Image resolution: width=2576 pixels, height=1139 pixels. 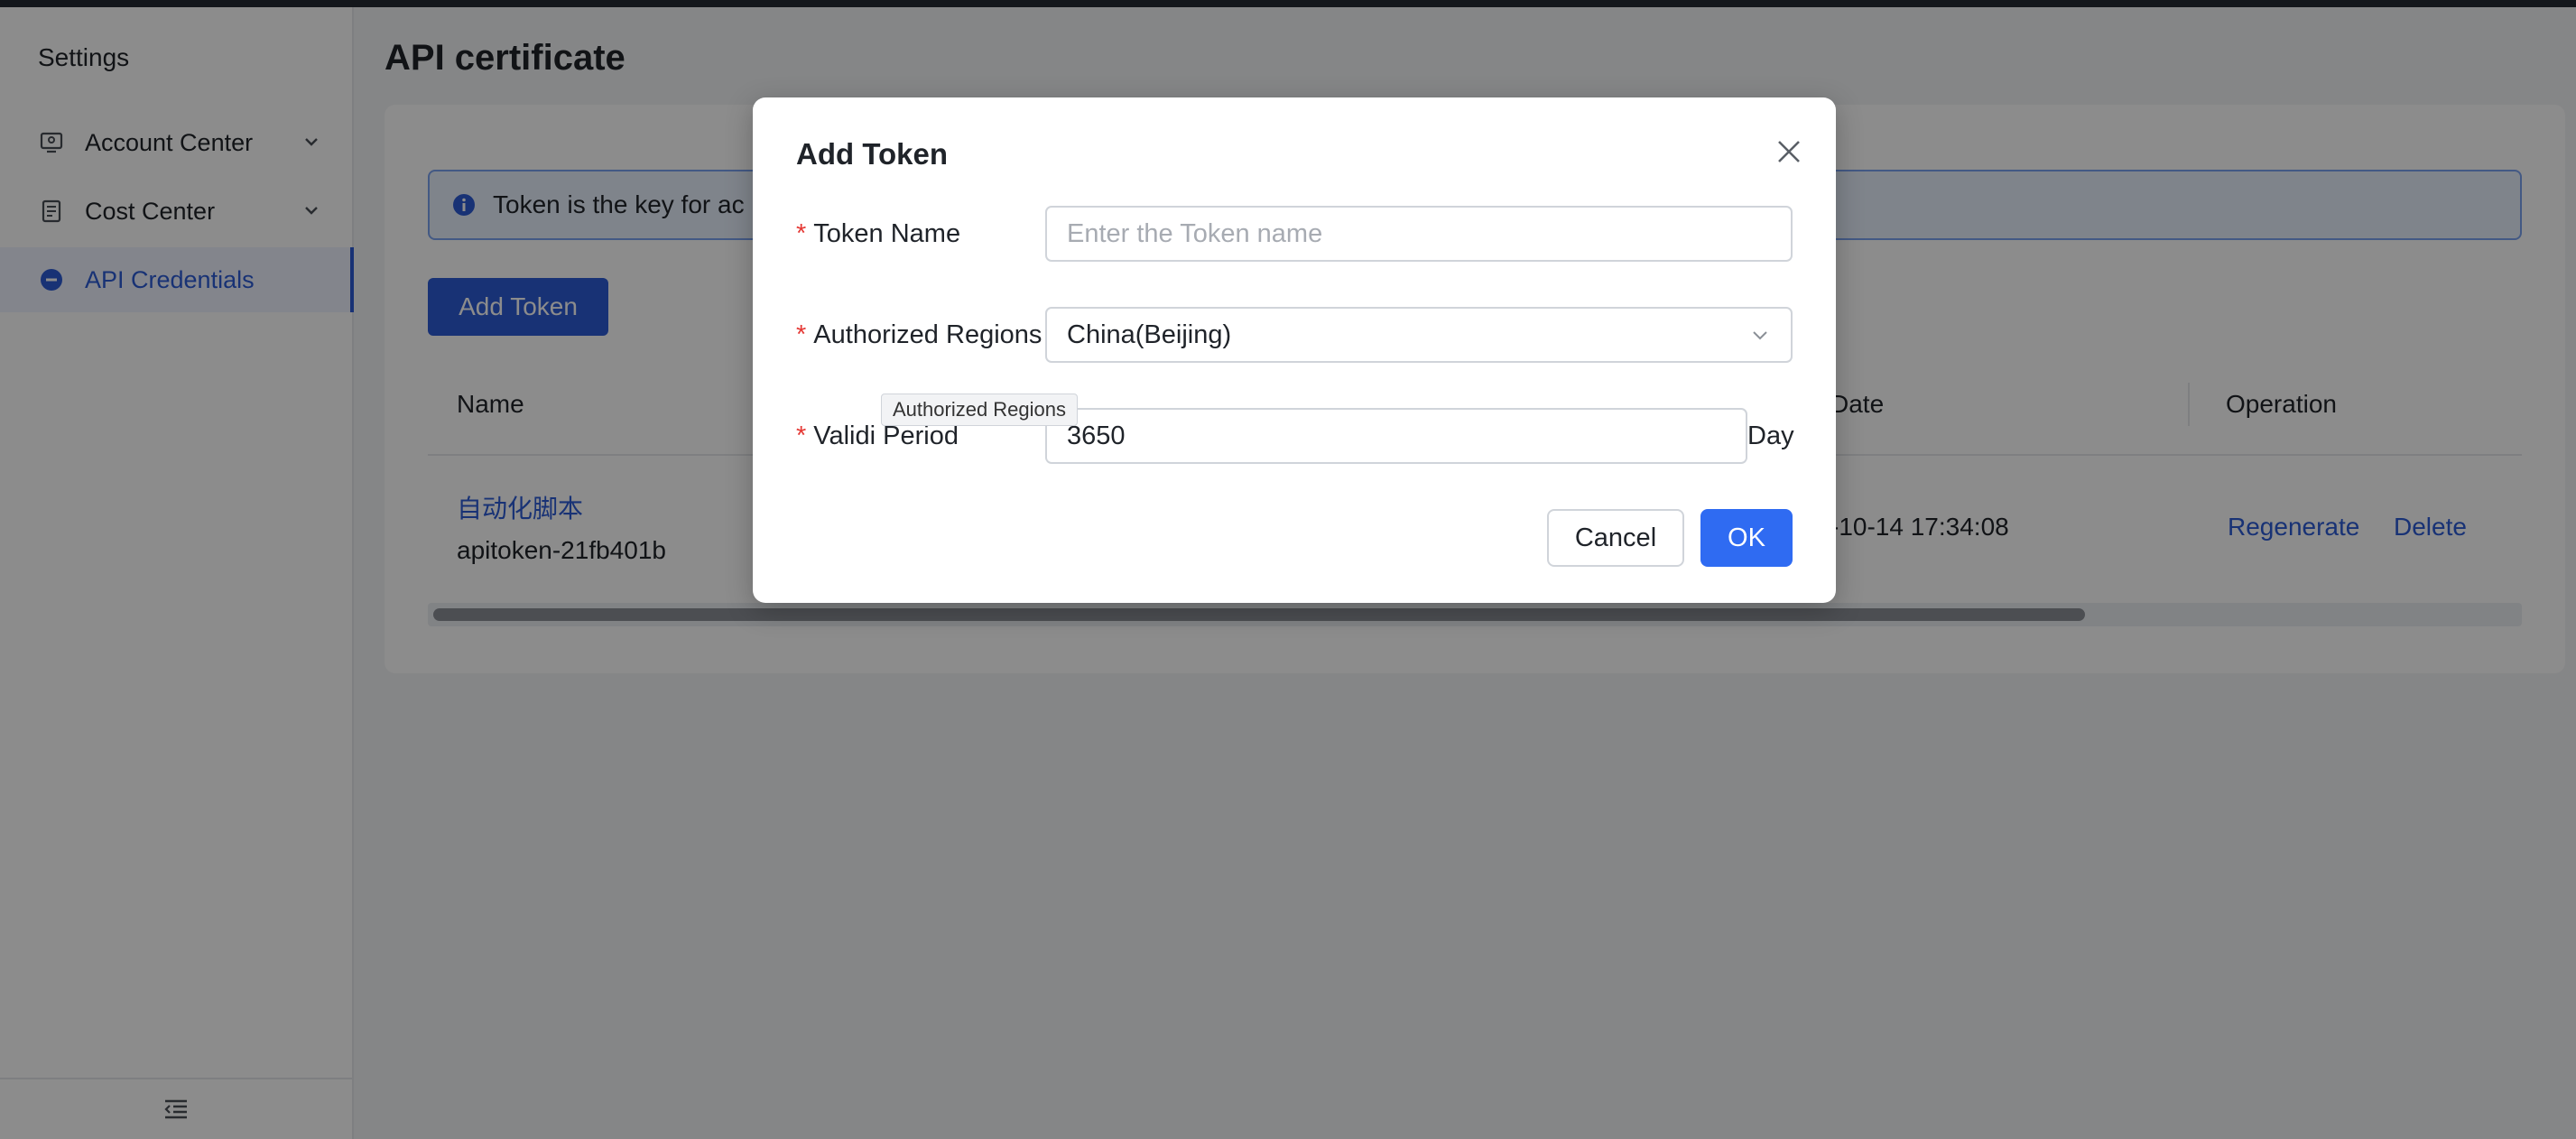 What do you see at coordinates (1615, 538) in the screenshot?
I see `cancel-button: Cancel` at bounding box center [1615, 538].